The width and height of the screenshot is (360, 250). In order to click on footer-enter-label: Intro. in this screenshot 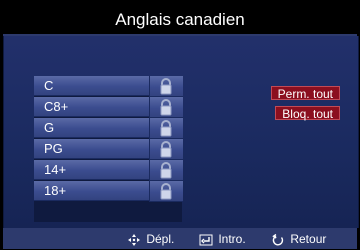, I will do `click(232, 239)`.